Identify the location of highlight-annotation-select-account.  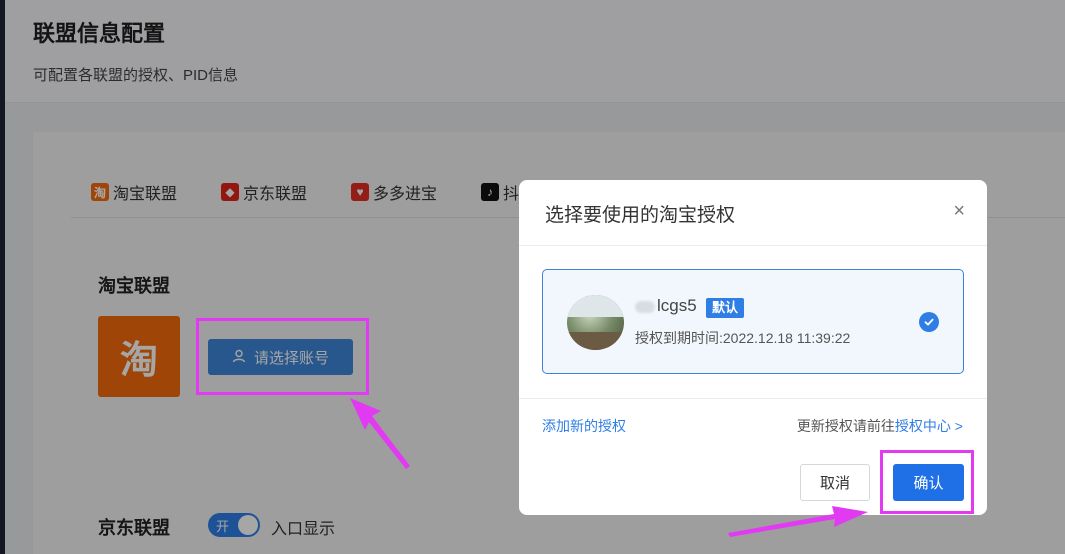
(282, 356).